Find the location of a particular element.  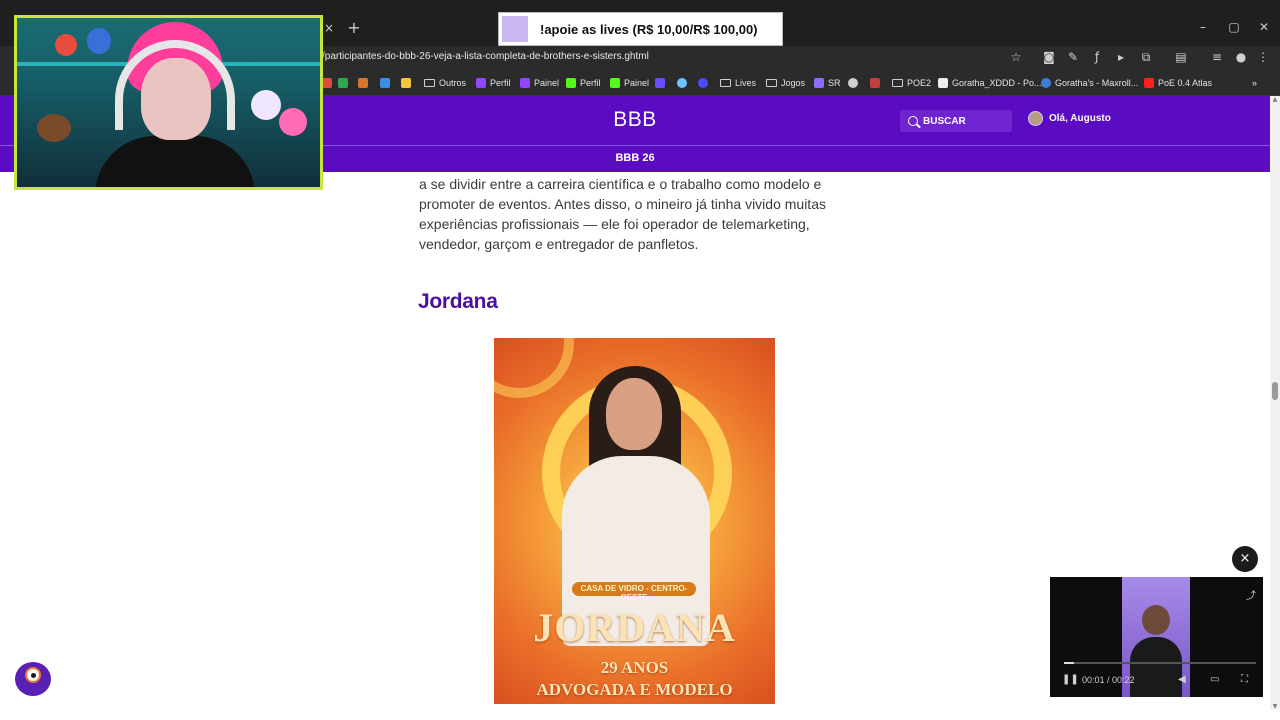

donation-banner: !apoie as lives (R$ 10,00/R$ 100,00) is located at coordinates (640, 29).